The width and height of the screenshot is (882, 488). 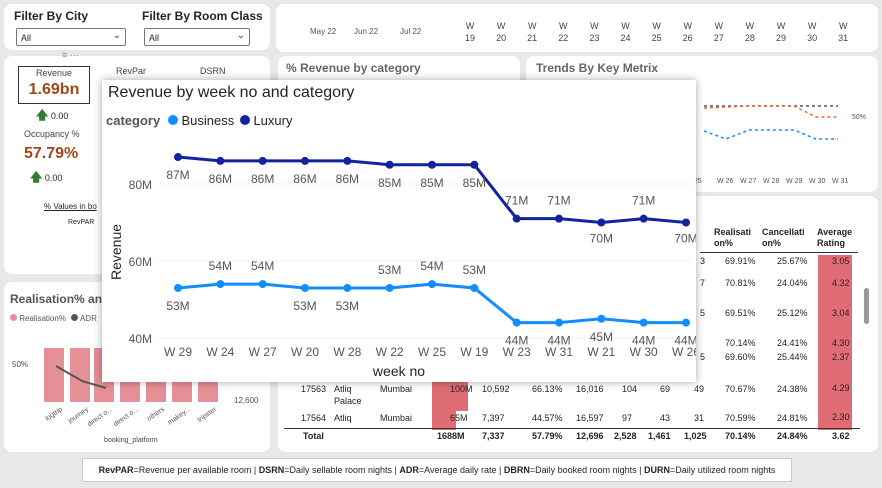 What do you see at coordinates (547, 418) in the screenshot?
I see `cell-occupancy: 44.57%` at bounding box center [547, 418].